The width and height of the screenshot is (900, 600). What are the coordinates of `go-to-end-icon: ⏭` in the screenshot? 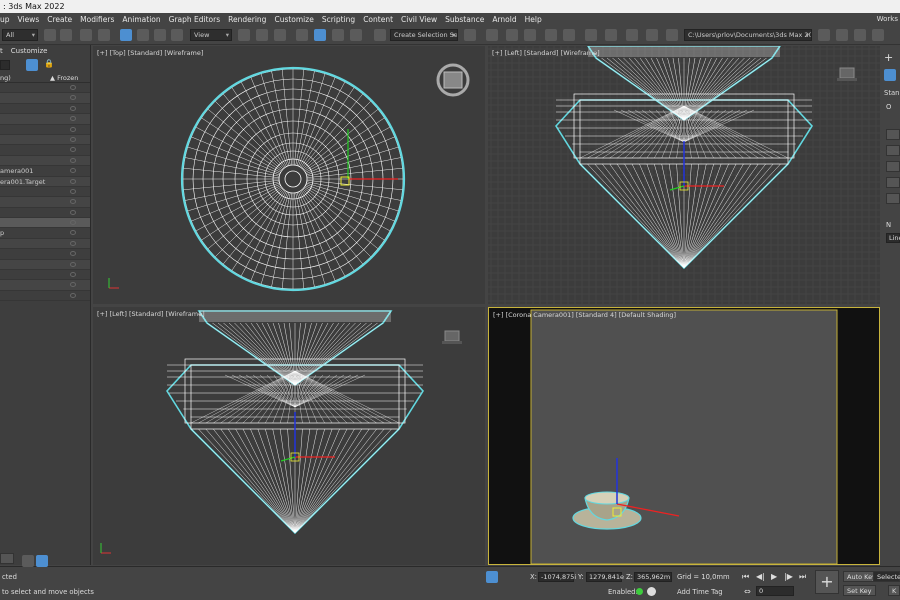 It's located at (802, 577).